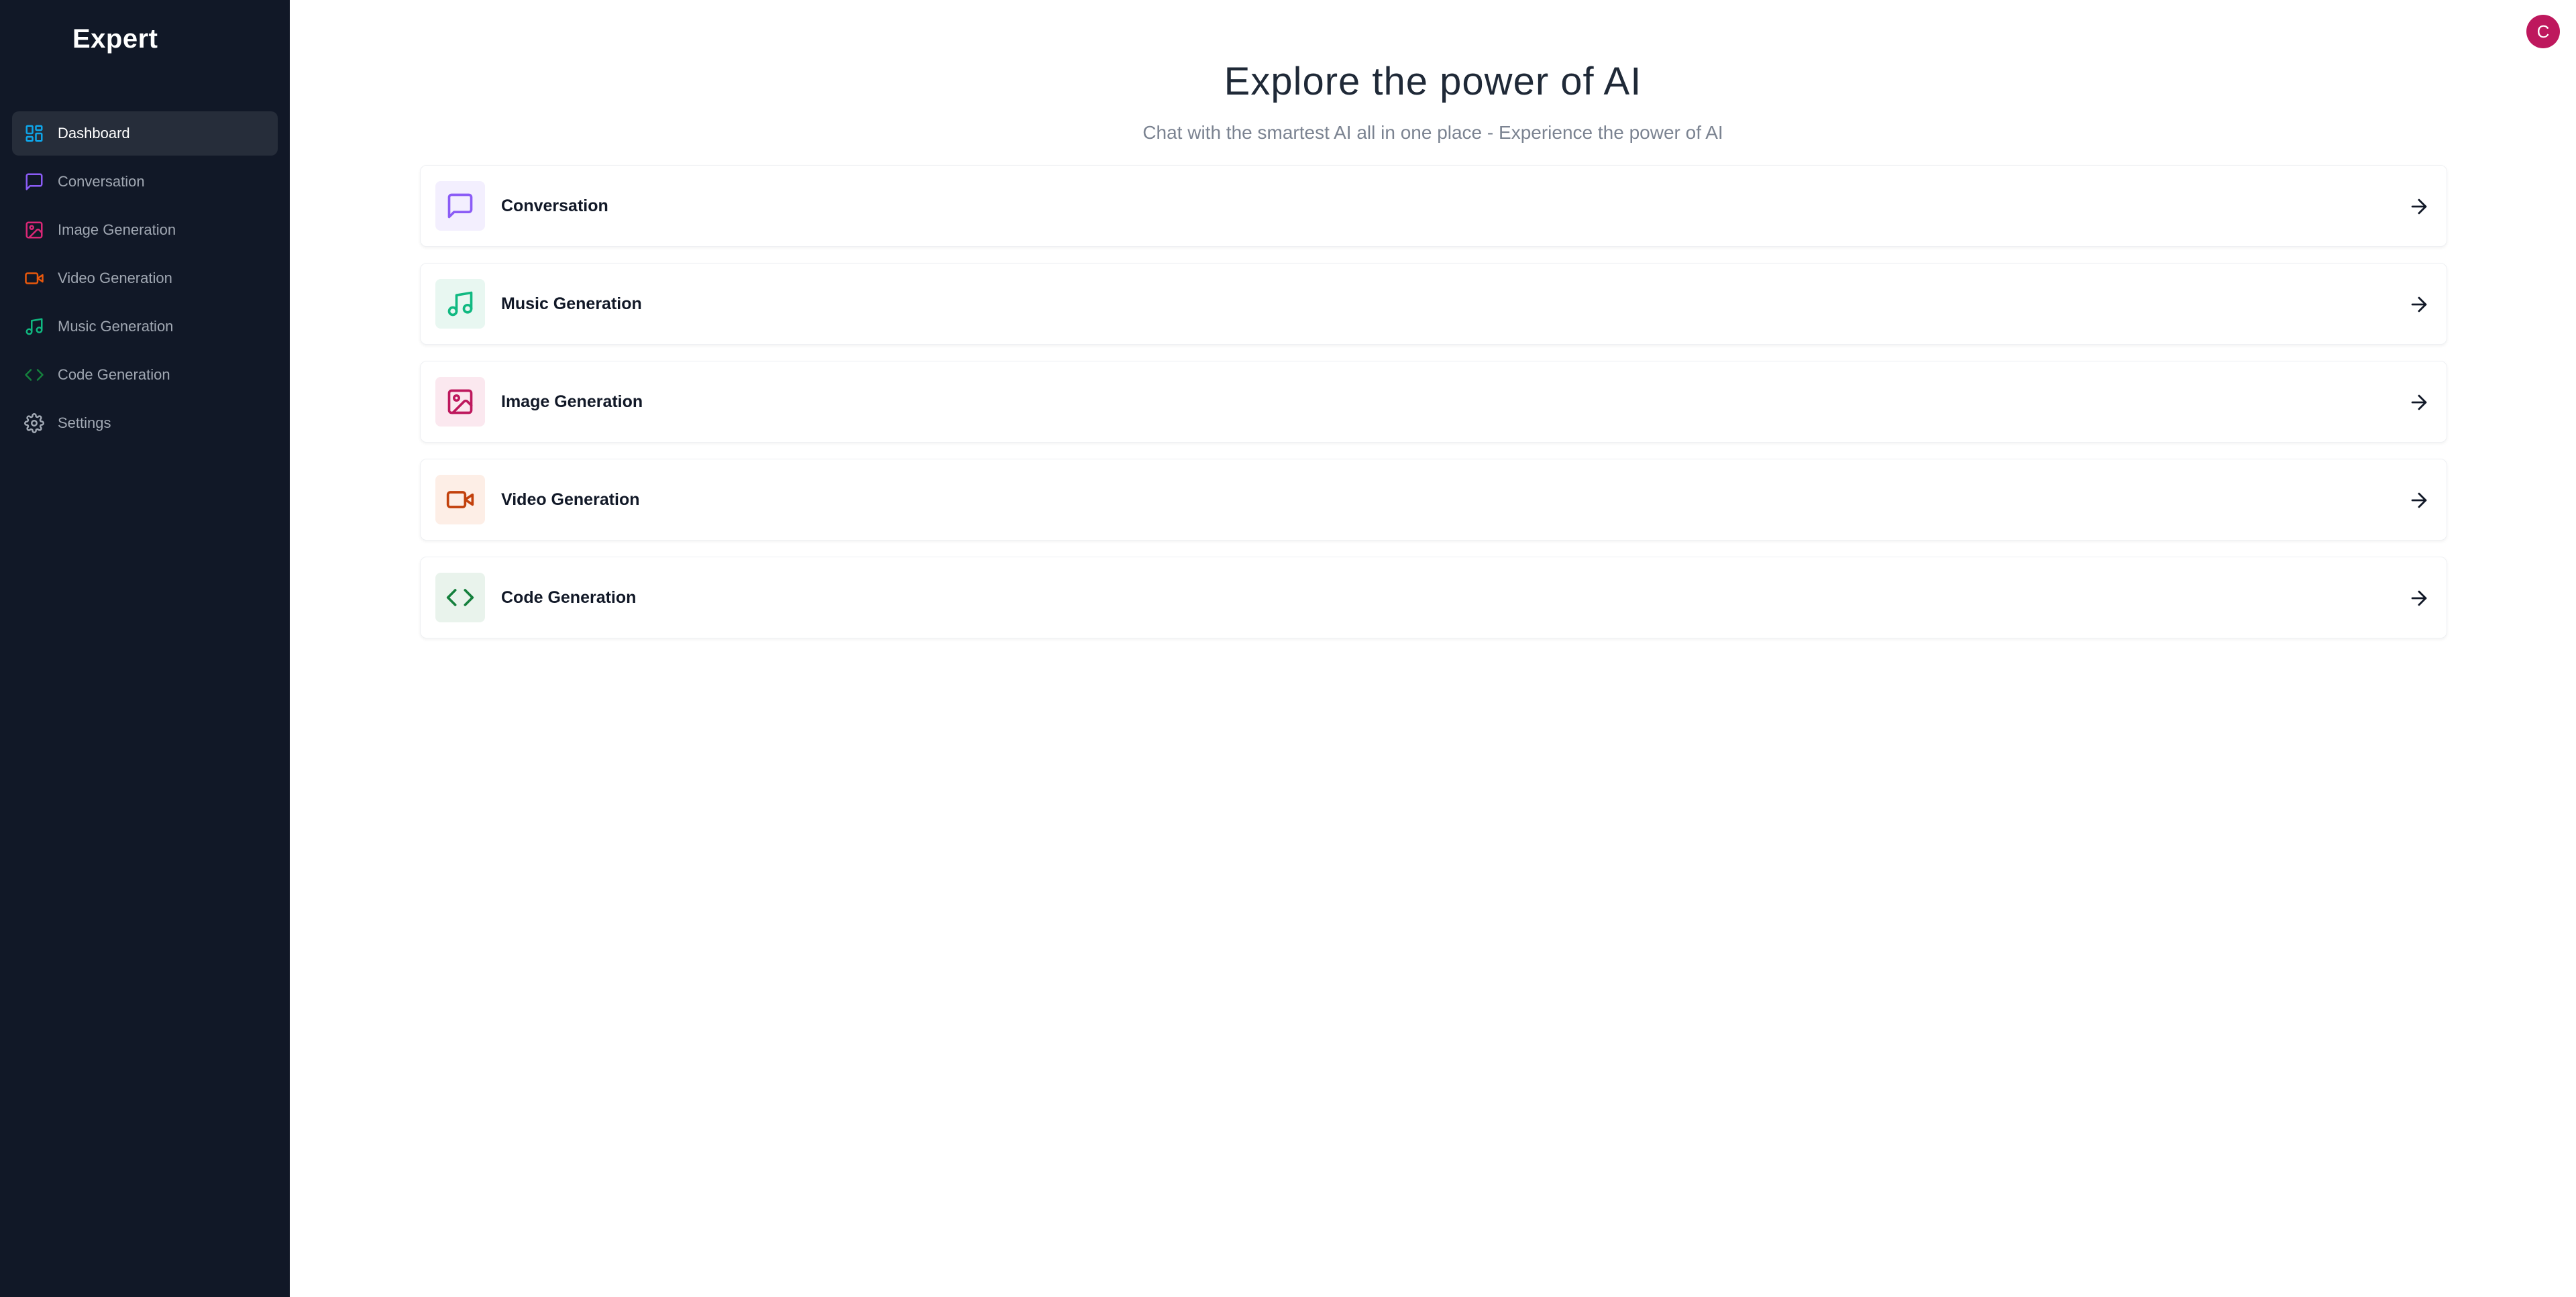 Image resolution: width=2576 pixels, height=1297 pixels. What do you see at coordinates (34, 423) in the screenshot?
I see `settings-icon` at bounding box center [34, 423].